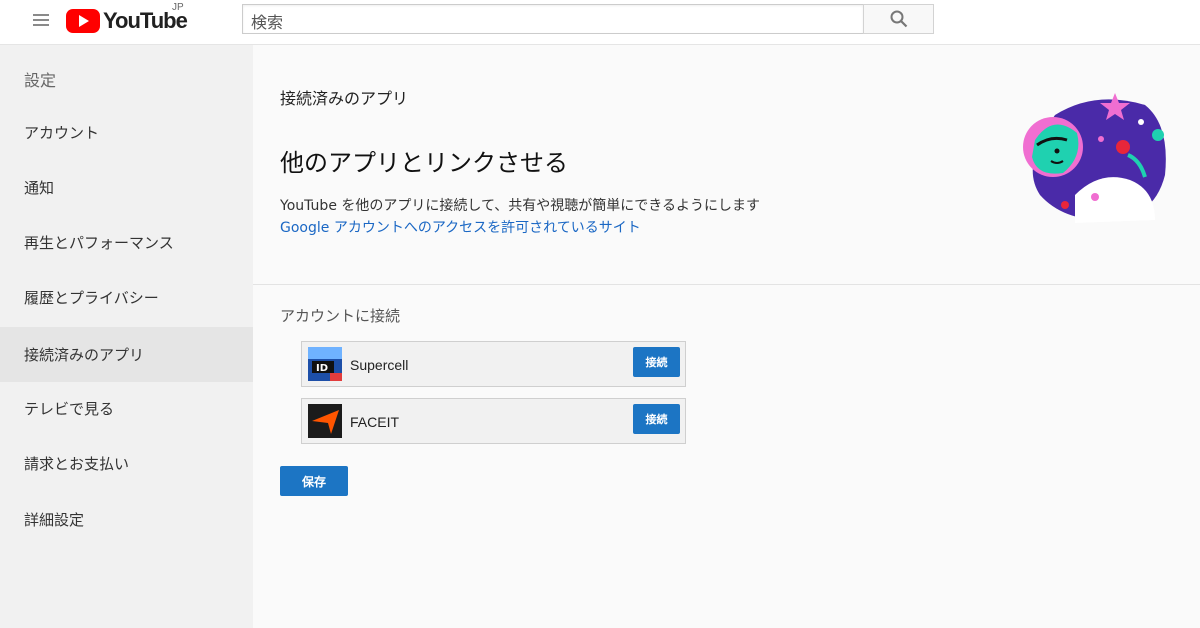 This screenshot has height=628, width=1200. What do you see at coordinates (42, 20) in the screenshot?
I see `hamburger-menu-icon` at bounding box center [42, 20].